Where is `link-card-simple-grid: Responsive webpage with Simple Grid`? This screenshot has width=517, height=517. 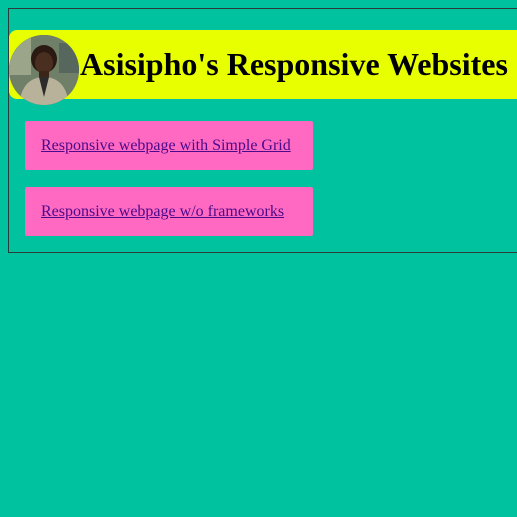
link-card-simple-grid: Responsive webpage with Simple Grid is located at coordinates (169, 145).